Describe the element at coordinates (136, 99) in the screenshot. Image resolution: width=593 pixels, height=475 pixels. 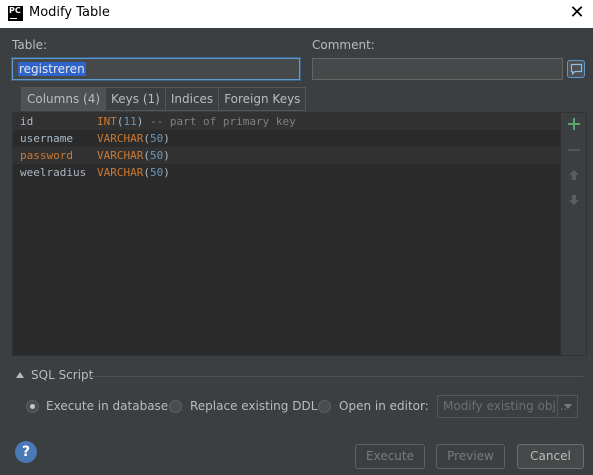
I see `tab-keys: Keys (1)` at that location.